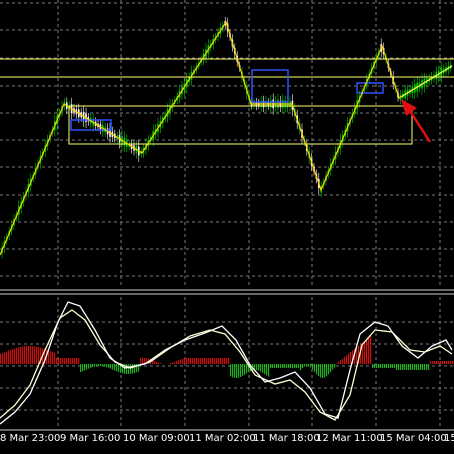 The width and height of the screenshot is (454, 454). What do you see at coordinates (222, 438) in the screenshot?
I see `time-label: 11 Mar 02:00` at bounding box center [222, 438].